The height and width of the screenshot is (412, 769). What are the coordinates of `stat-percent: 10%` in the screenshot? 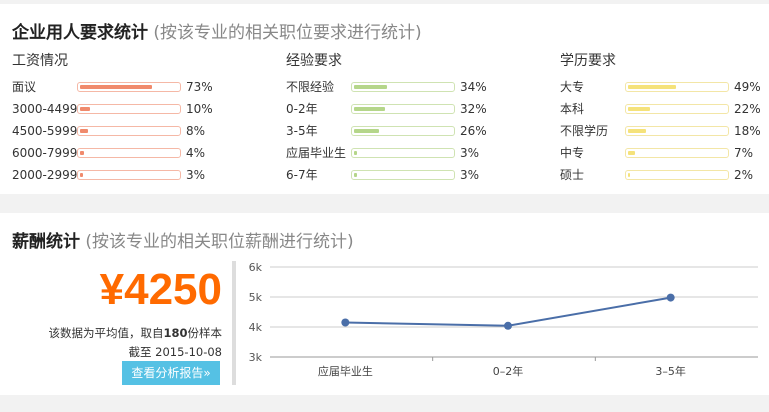 It's located at (199, 109).